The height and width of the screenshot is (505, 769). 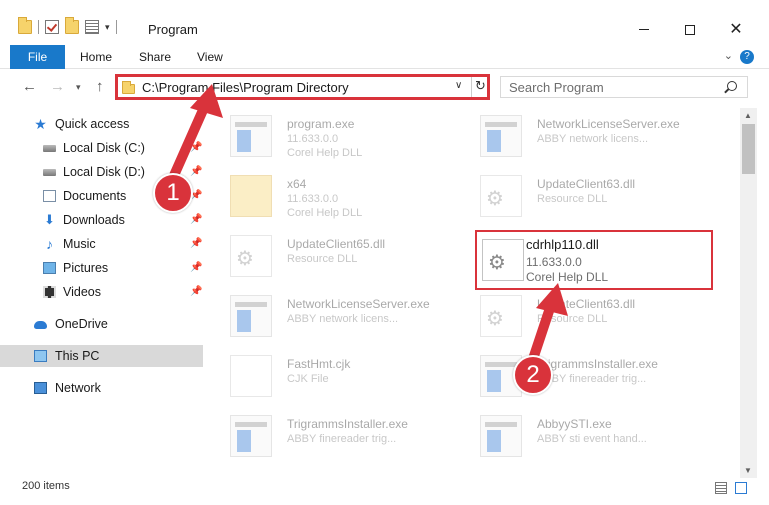 I want to click on view-details-icon, so click(x=92, y=27).